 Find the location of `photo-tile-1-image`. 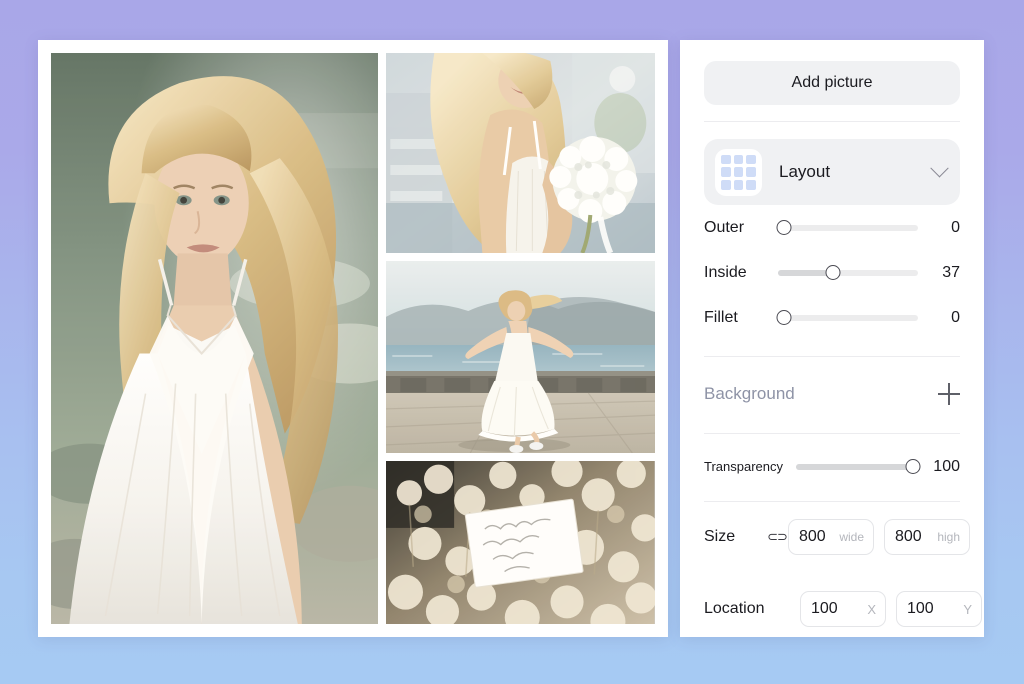

photo-tile-1-image is located at coordinates (520, 153).